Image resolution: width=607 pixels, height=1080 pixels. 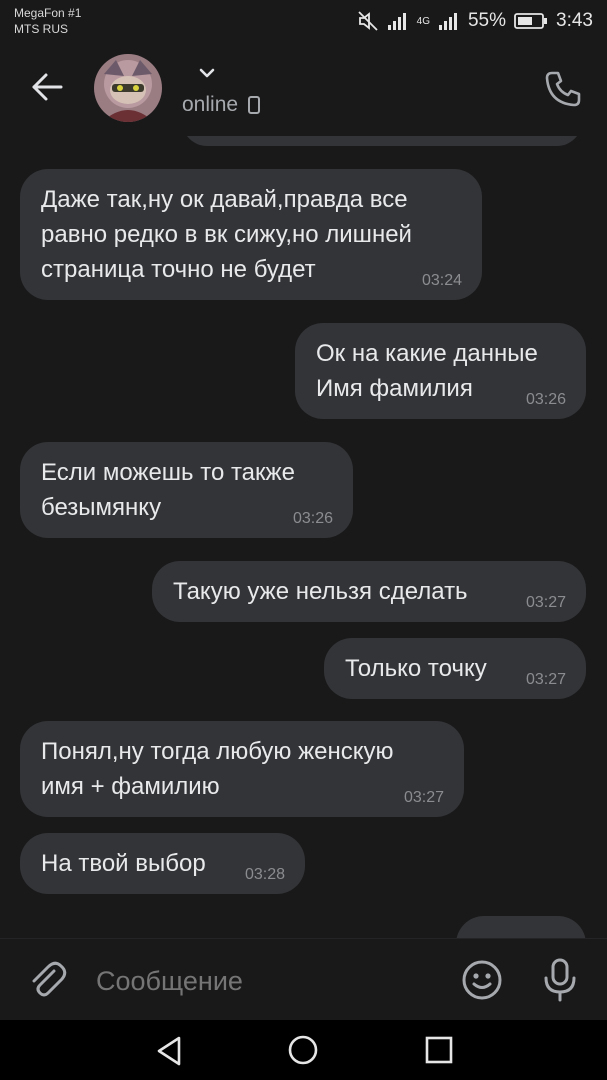 What do you see at coordinates (423, 21) in the screenshot?
I see `network-type: 4G` at bounding box center [423, 21].